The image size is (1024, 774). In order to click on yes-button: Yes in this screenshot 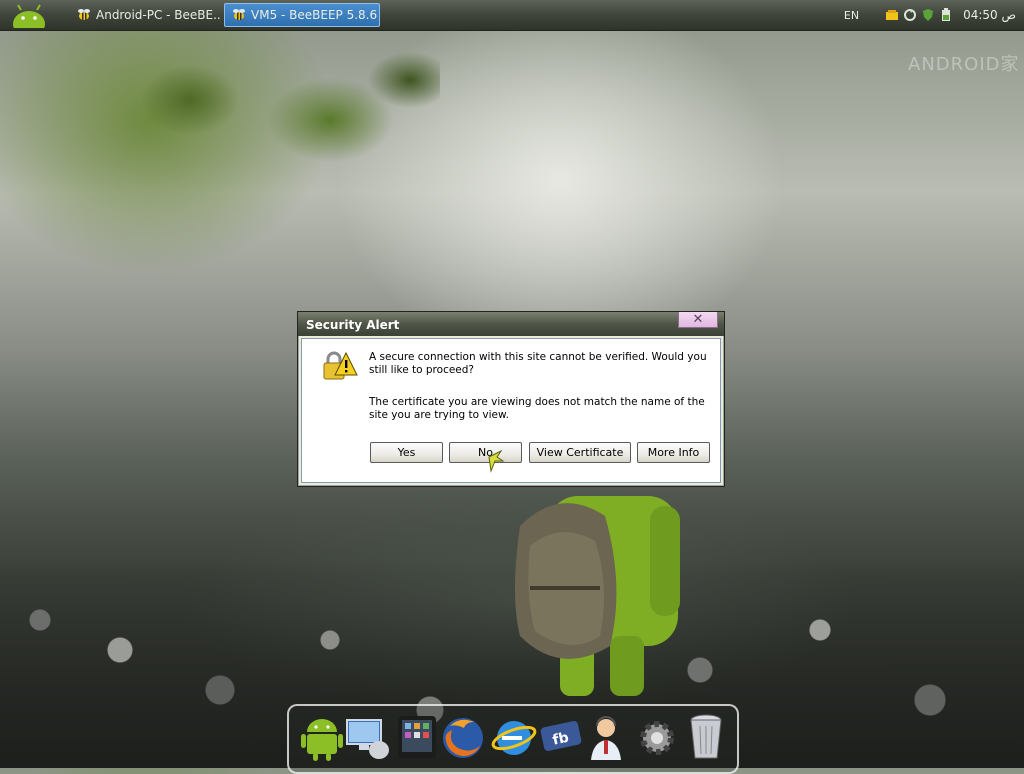, I will do `click(406, 452)`.